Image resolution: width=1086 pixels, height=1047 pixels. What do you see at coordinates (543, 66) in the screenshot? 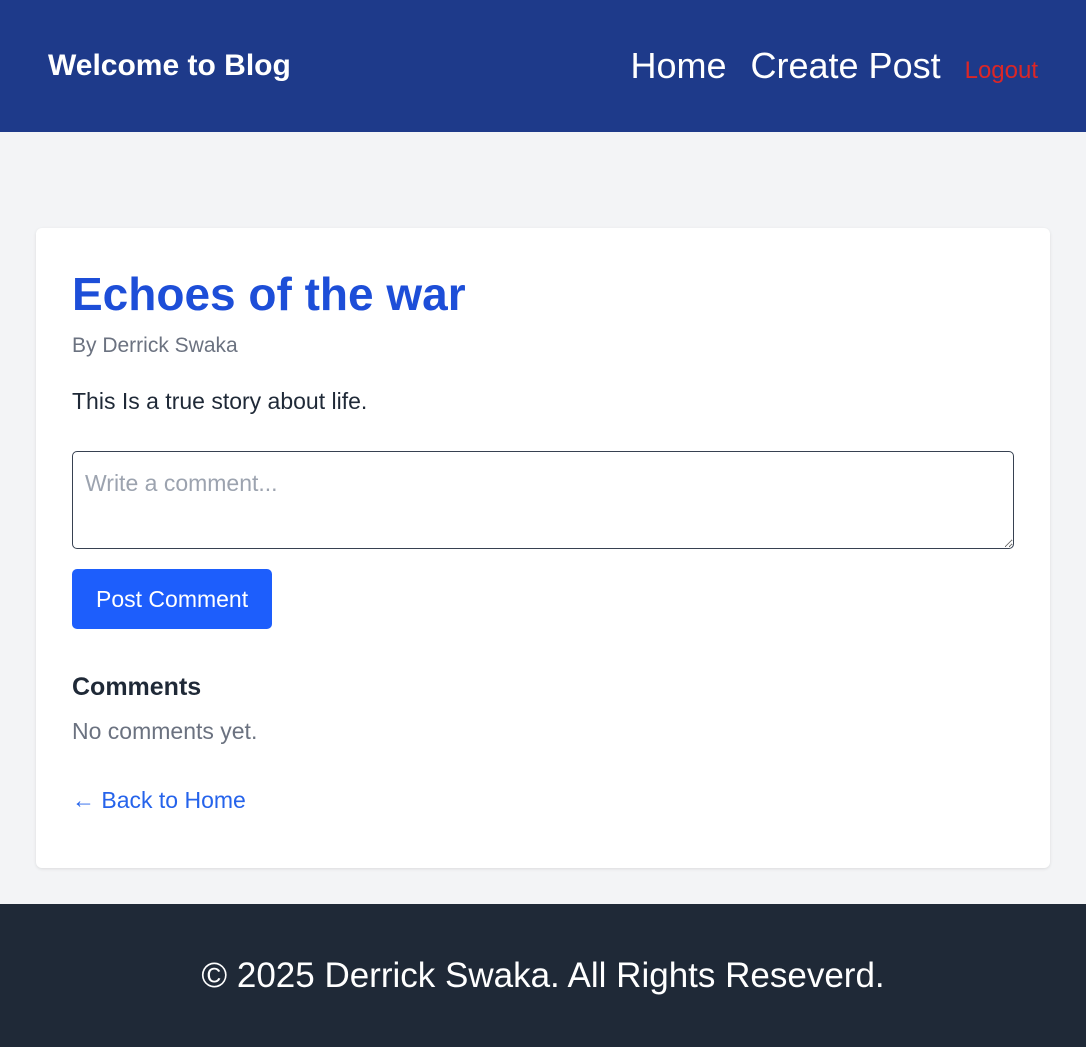
I see `site-header: Welcome to Blog Home Create Post Logout` at bounding box center [543, 66].